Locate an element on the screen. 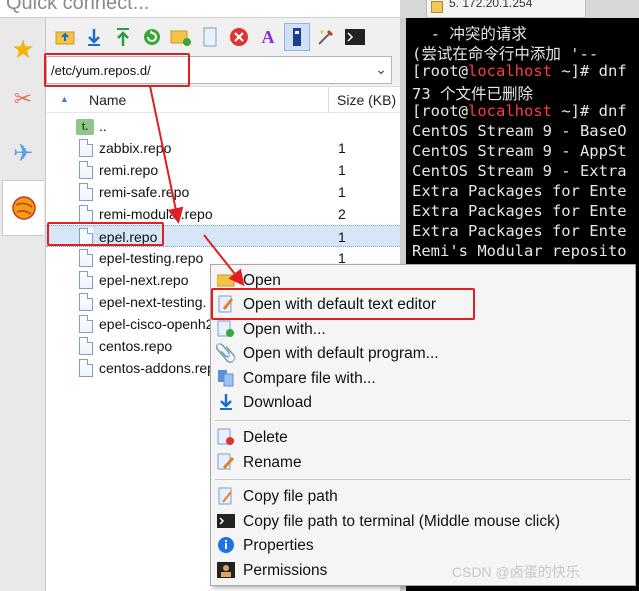 This screenshot has height=591, width=639. watermark-text: CSDN @卤蛋的快乐 is located at coordinates (516, 572).